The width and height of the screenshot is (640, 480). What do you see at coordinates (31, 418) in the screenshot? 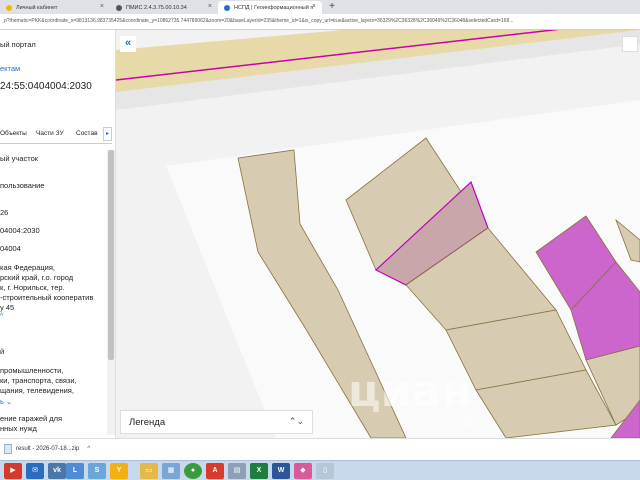
I see `permitted-use-line: ение гаражей для` at bounding box center [31, 418].